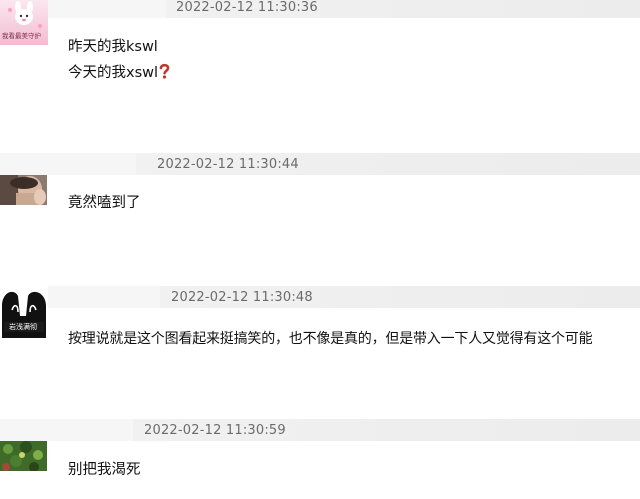 The image size is (640, 499). I want to click on question-mark-icon, so click(164, 75).